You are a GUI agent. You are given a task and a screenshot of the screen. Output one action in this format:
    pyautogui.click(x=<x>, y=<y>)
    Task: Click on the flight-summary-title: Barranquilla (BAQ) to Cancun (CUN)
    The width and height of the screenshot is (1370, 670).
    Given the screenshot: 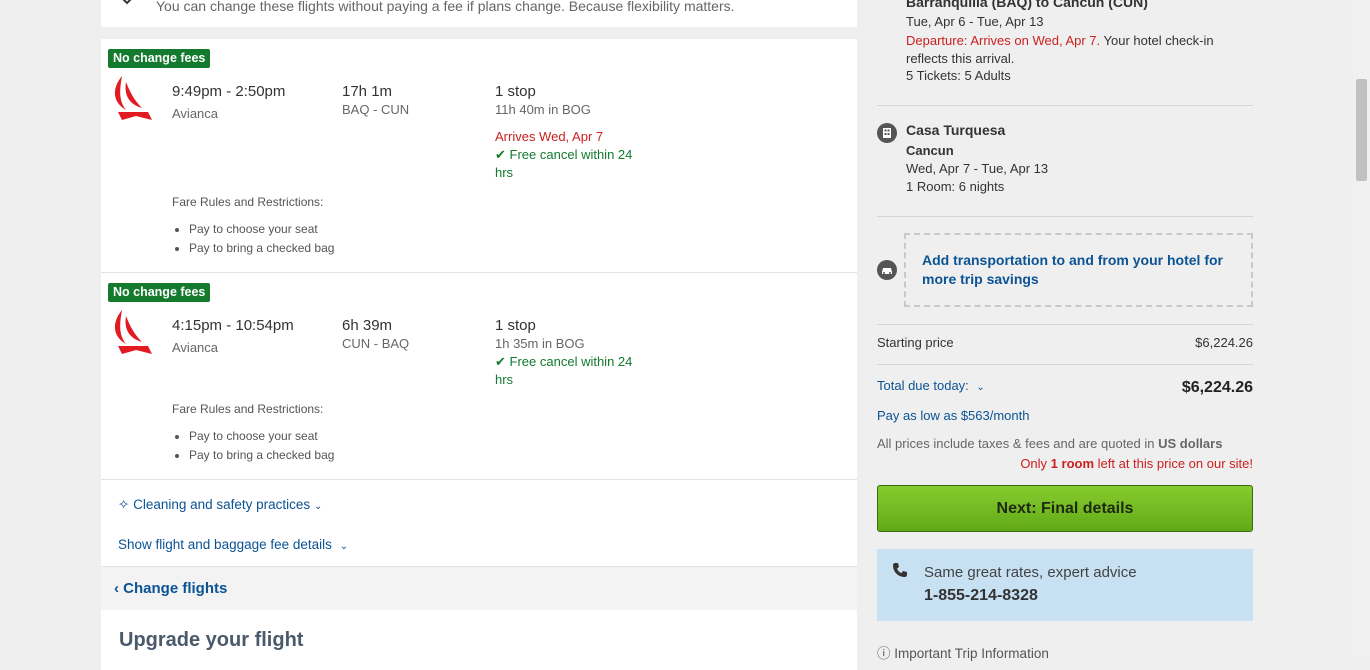 What is the action you would take?
    pyautogui.click(x=1027, y=5)
    